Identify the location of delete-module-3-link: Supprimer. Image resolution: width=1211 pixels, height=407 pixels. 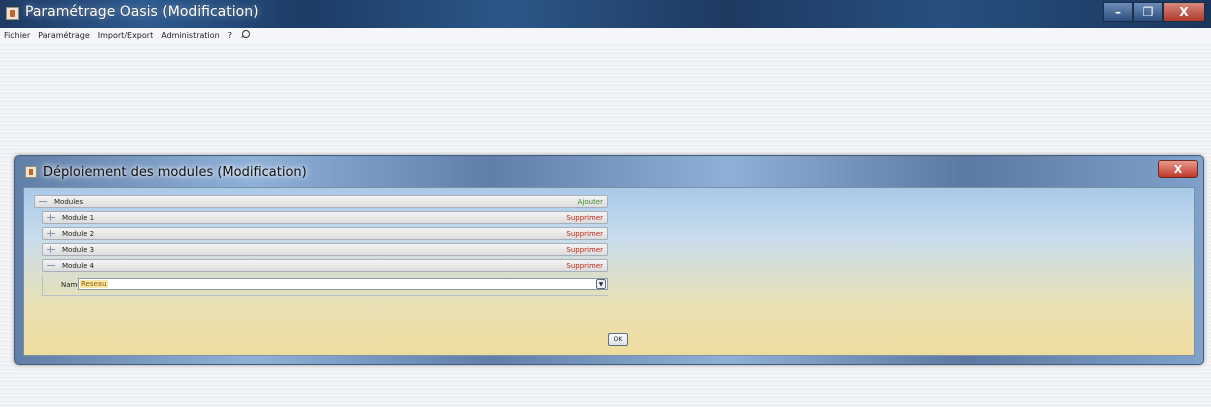
(584, 250).